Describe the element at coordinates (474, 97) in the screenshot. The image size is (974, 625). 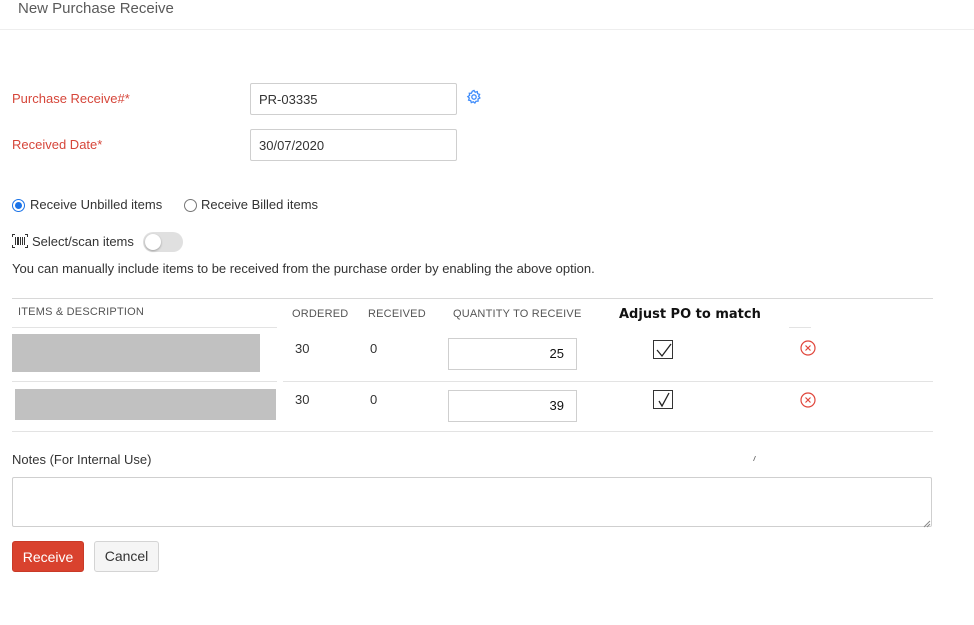
I see `gear-icon` at that location.